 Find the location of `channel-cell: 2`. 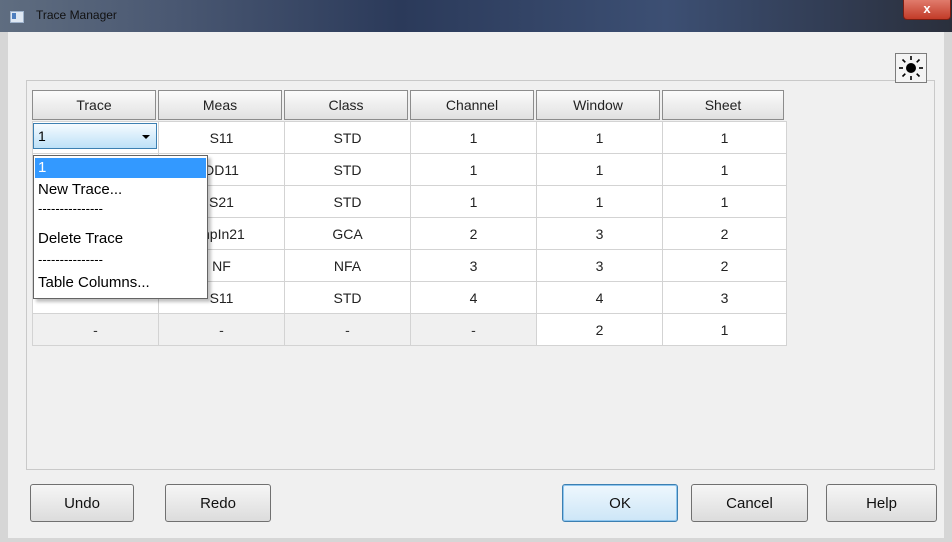

channel-cell: 2 is located at coordinates (473, 233).